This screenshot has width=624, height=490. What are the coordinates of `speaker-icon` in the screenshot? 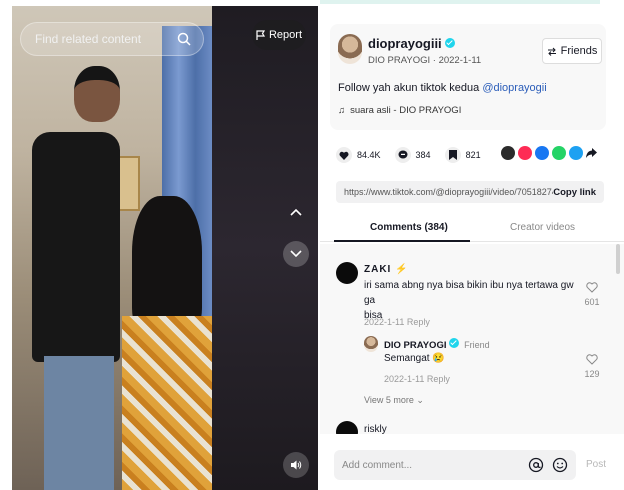 It's located at (296, 465).